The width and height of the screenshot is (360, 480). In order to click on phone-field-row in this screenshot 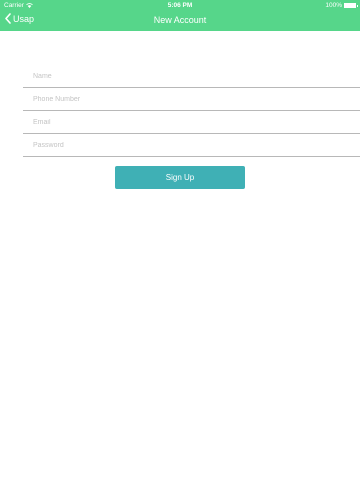, I will do `click(191, 99)`.